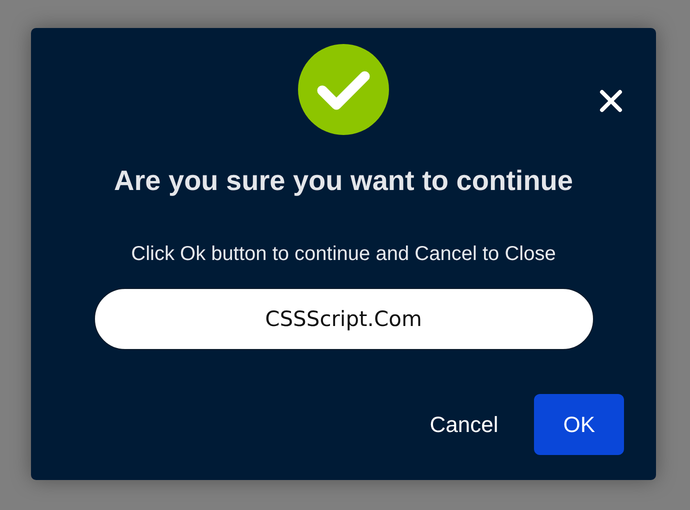 The image size is (690, 510). Describe the element at coordinates (343, 89) in the screenshot. I see `check-icon` at that location.